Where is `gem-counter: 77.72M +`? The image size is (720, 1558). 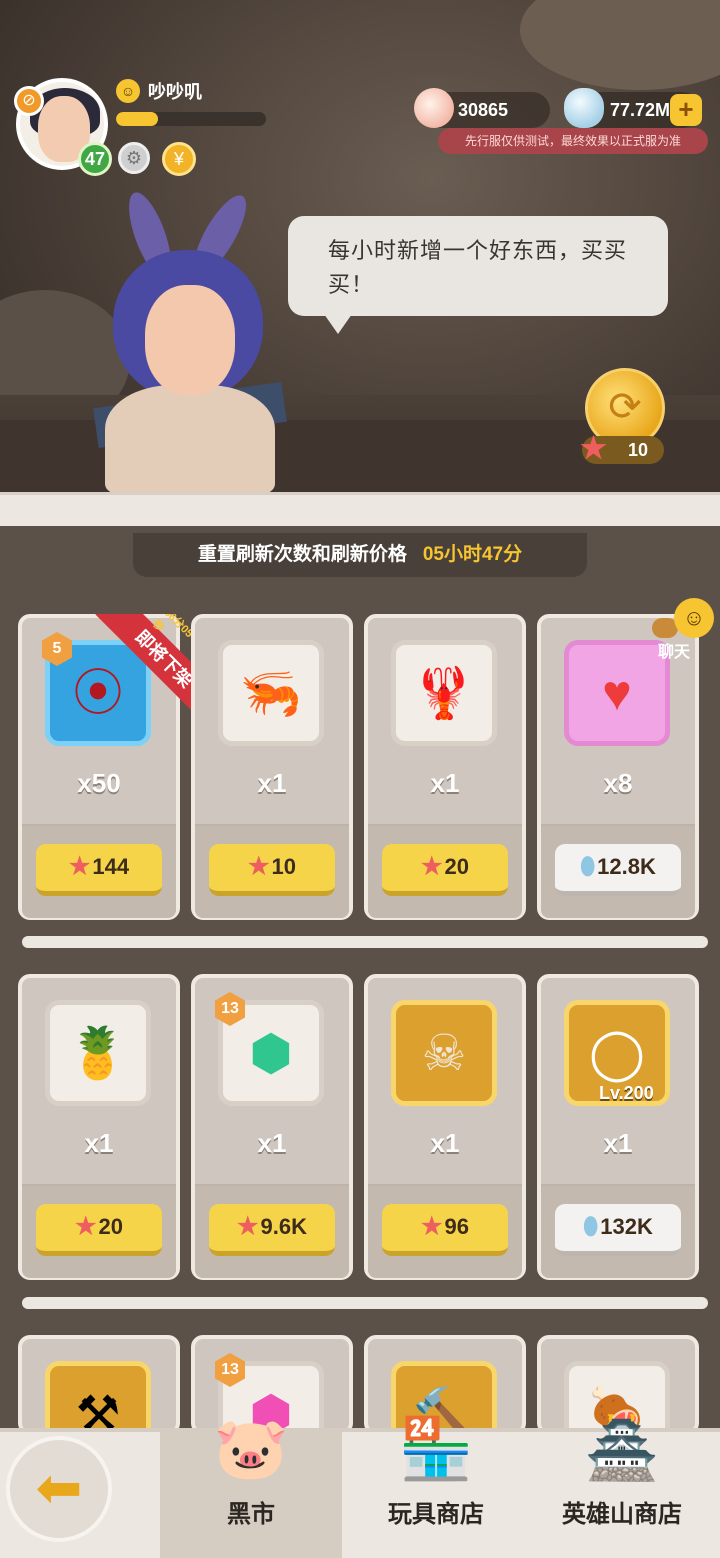
gem-counter: 77.72M + is located at coordinates (633, 108).